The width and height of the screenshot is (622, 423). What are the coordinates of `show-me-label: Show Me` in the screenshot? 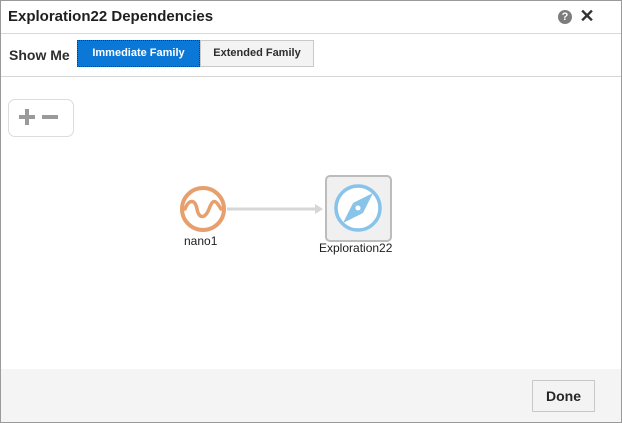 It's located at (39, 55).